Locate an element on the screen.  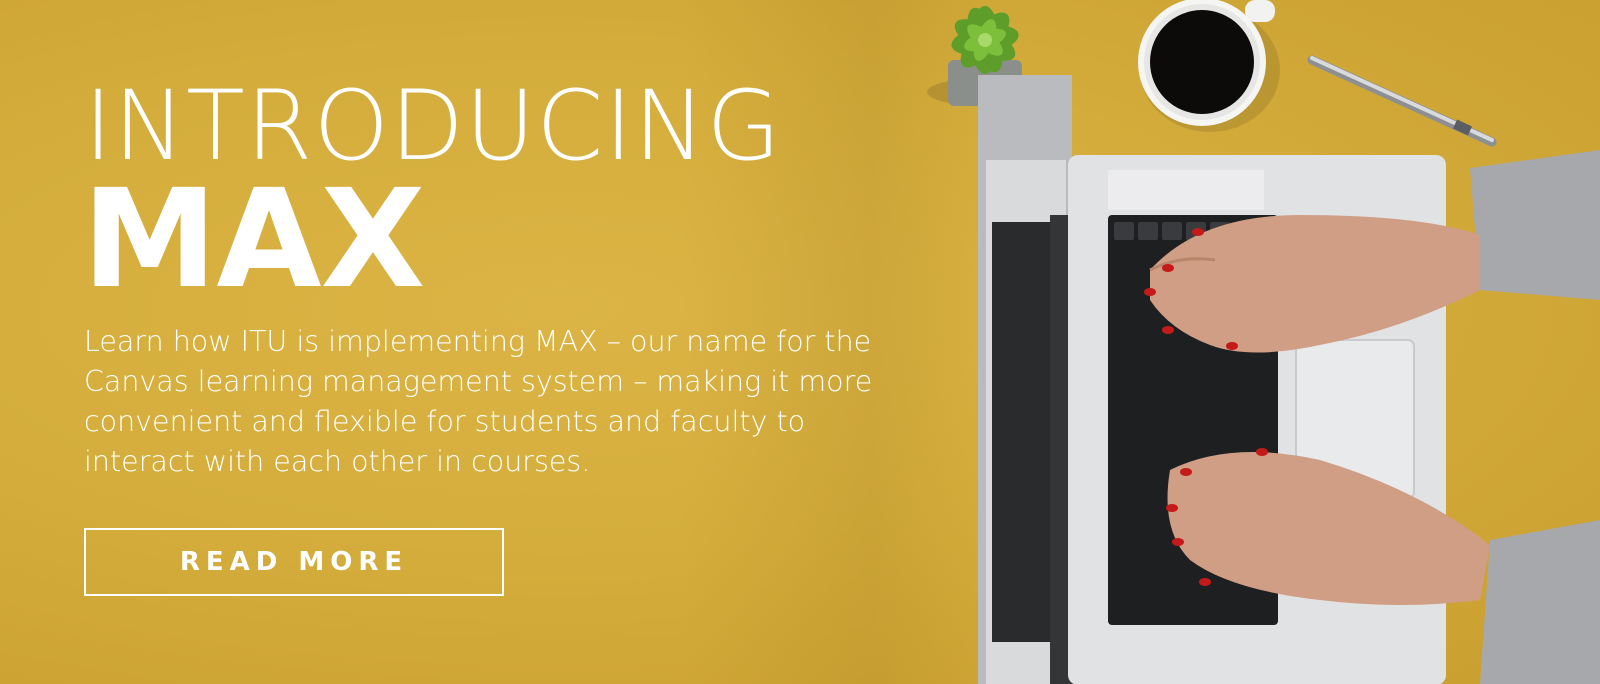
product-name-heading: MAX is located at coordinates (253, 240).